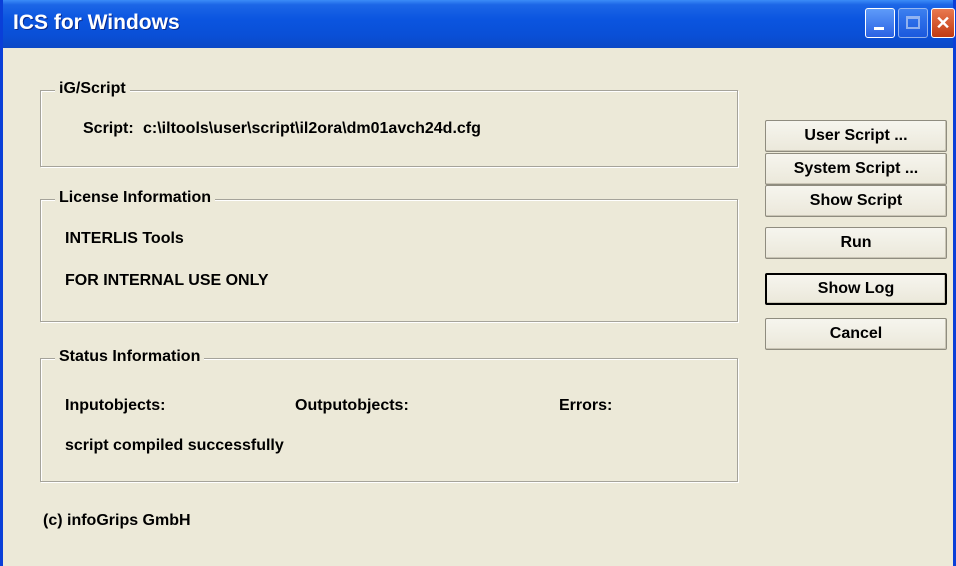 The width and height of the screenshot is (956, 566). I want to click on close-icon: ✕, so click(943, 23).